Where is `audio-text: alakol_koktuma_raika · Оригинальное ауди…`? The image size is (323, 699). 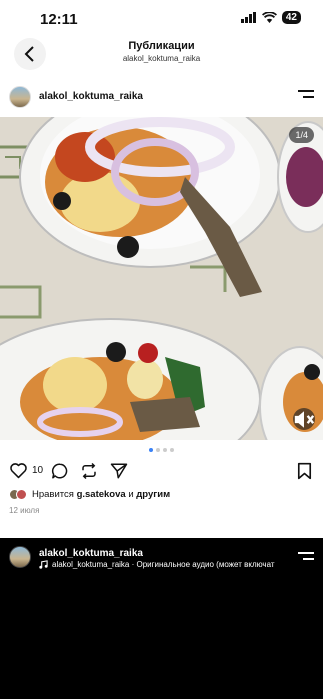 audio-text: alakol_koktuma_raika · Оригинальное ауди… is located at coordinates (163, 564).